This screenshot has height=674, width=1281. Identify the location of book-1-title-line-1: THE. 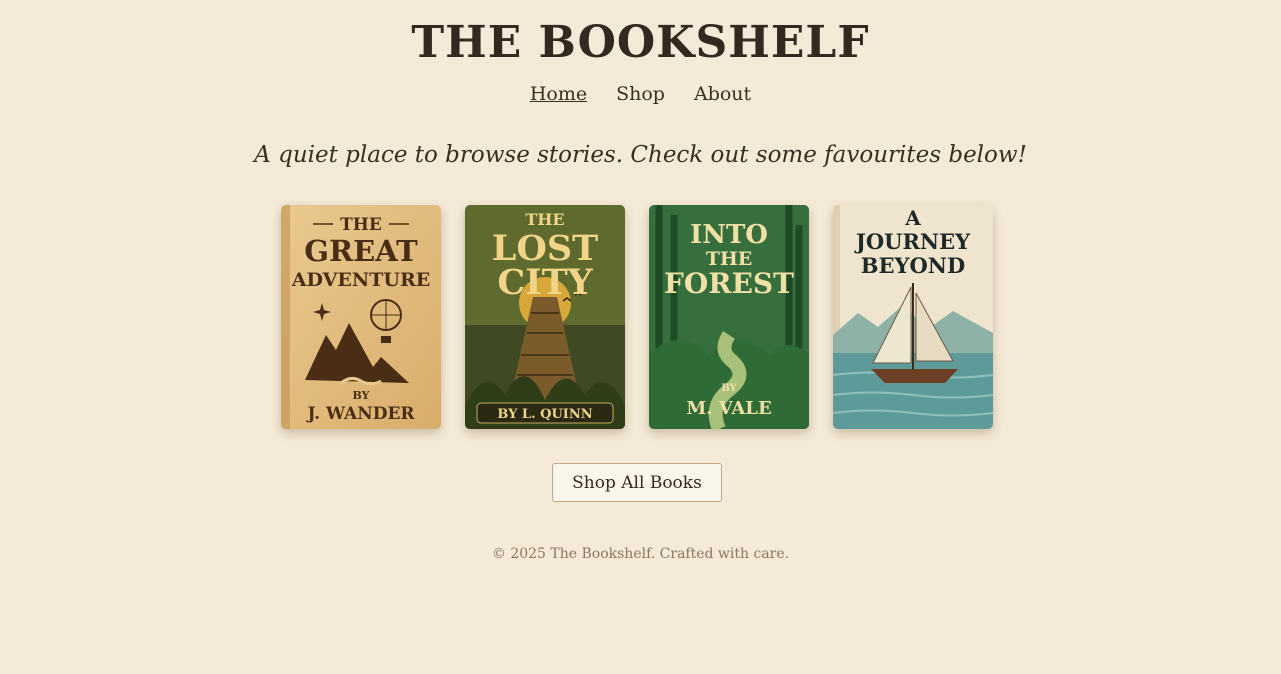
(361, 225).